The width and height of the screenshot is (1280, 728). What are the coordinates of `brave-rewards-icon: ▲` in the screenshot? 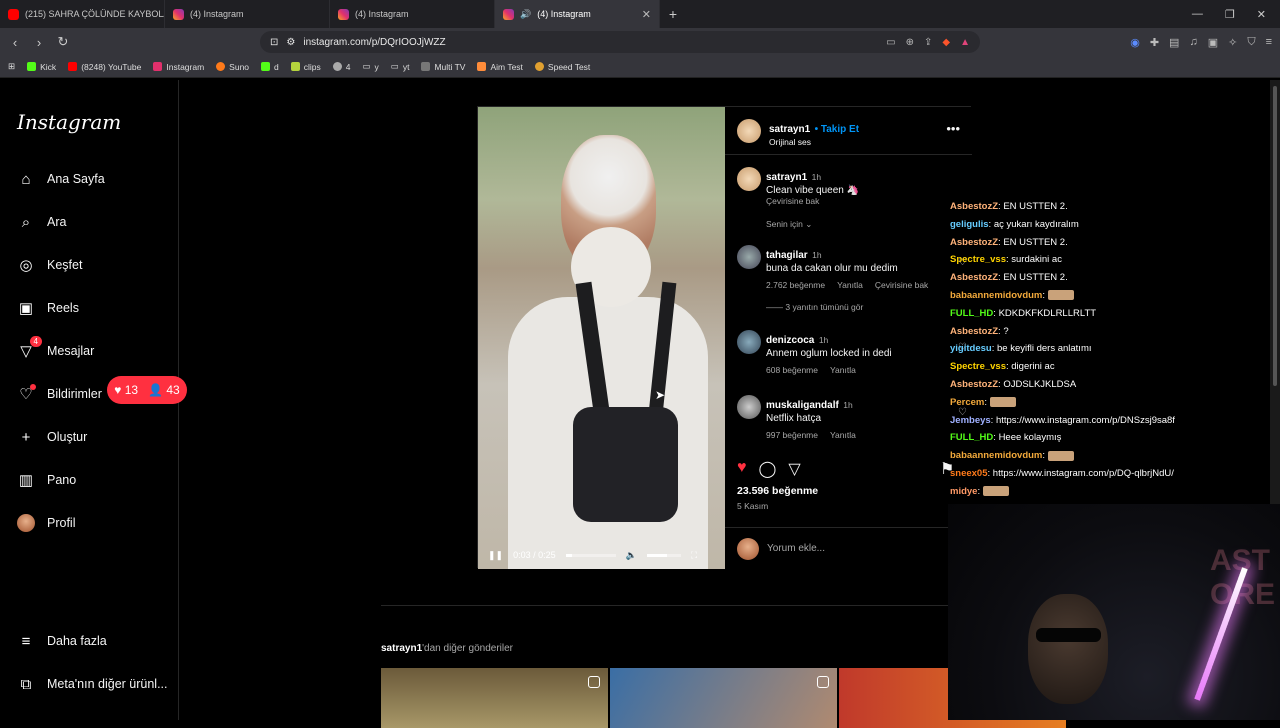 It's located at (965, 42).